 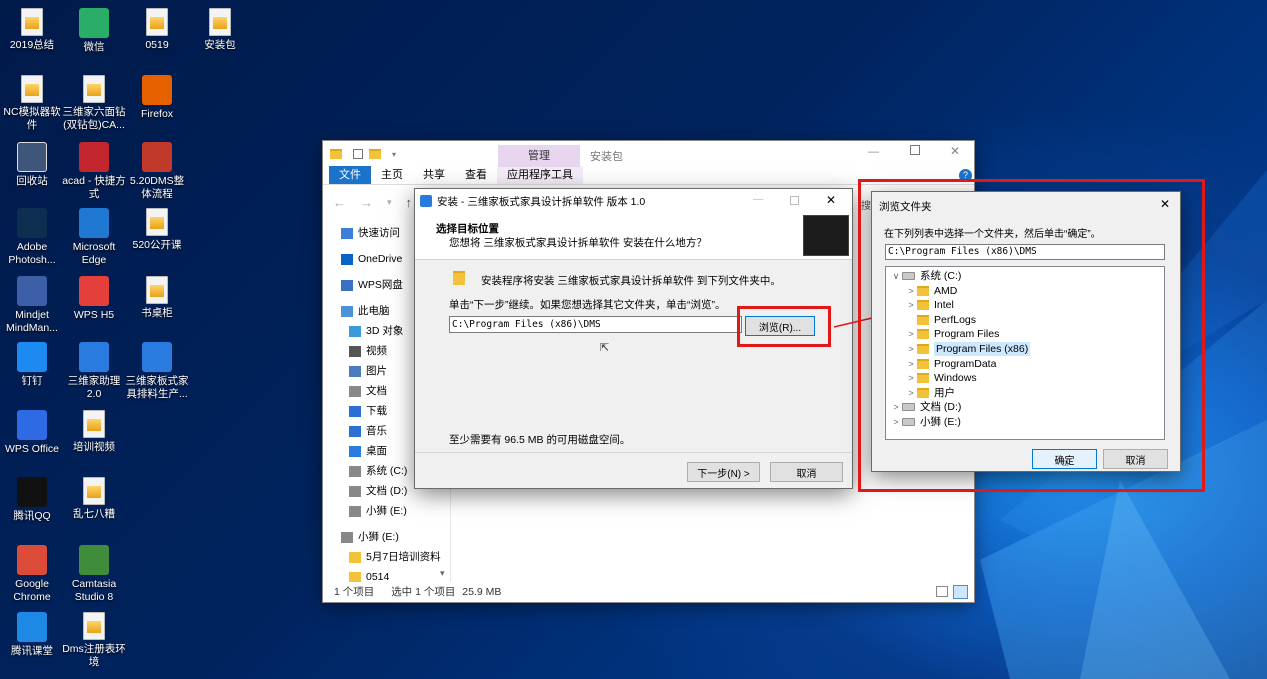 What do you see at coordinates (896, 276) in the screenshot?
I see `chevron-down-icon: ∨` at bounding box center [896, 276].